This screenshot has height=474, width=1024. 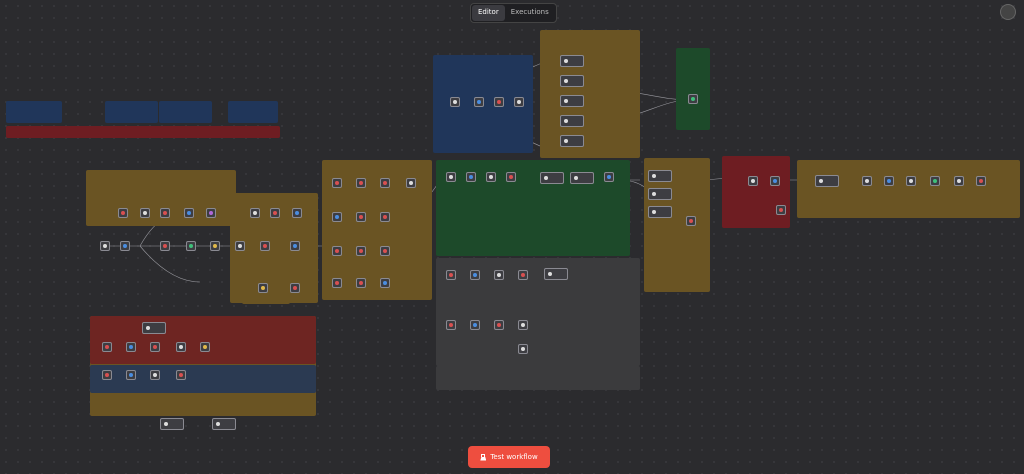 I want to click on flask-icon, so click(x=483, y=457).